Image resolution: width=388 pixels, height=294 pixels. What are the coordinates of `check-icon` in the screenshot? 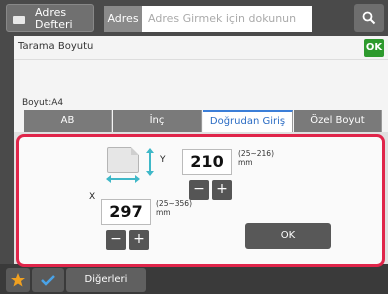 It's located at (48, 280).